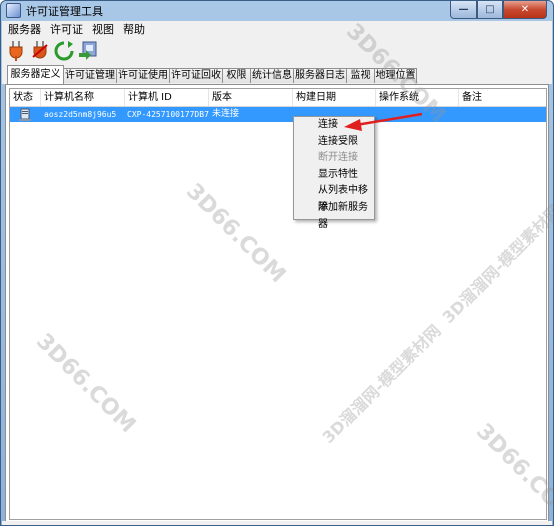  What do you see at coordinates (83, 97) in the screenshot?
I see `column-computer-name: 计算机名称` at bounding box center [83, 97].